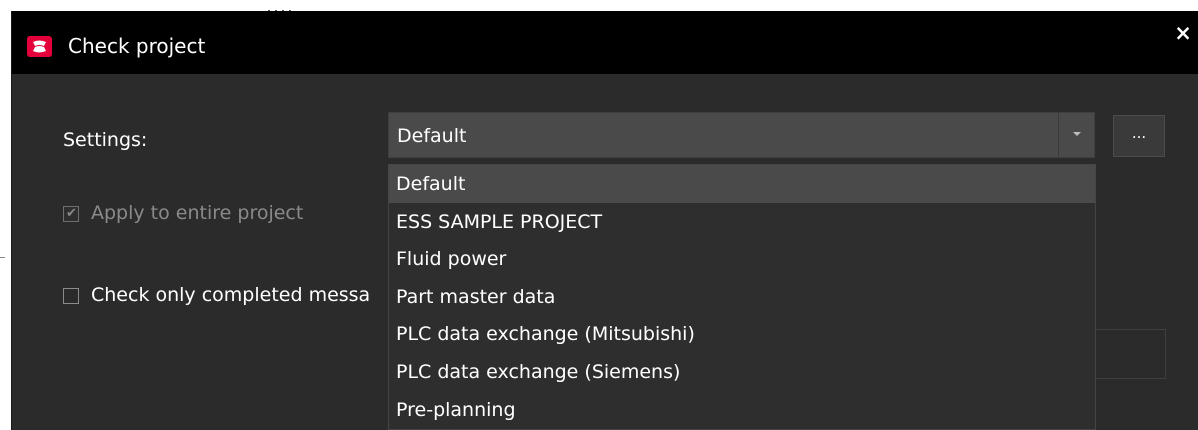 The image size is (1198, 430). Describe the element at coordinates (599, 5) in the screenshot. I see `background-window` at that location.